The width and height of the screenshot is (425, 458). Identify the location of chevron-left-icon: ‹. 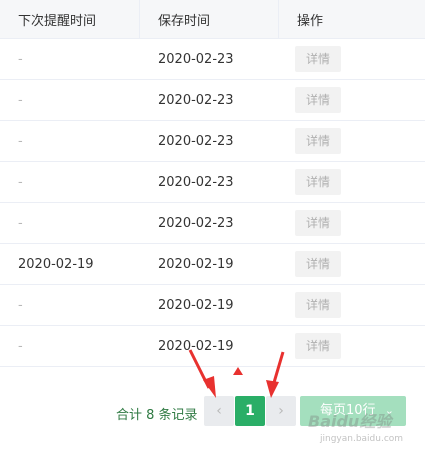
(219, 411).